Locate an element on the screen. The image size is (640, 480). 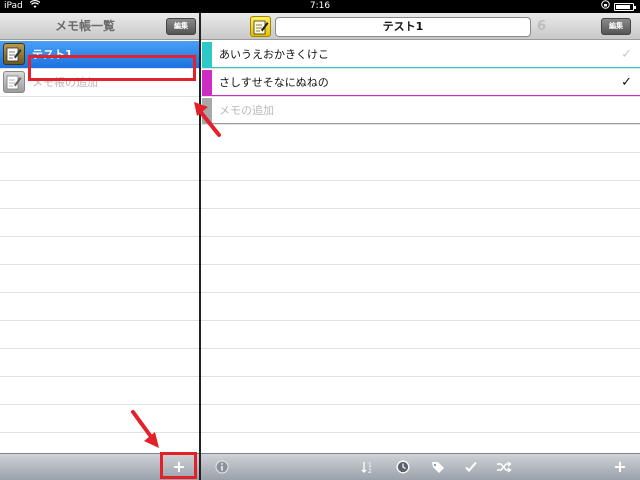
checkmark-icon is located at coordinates (471, 467).